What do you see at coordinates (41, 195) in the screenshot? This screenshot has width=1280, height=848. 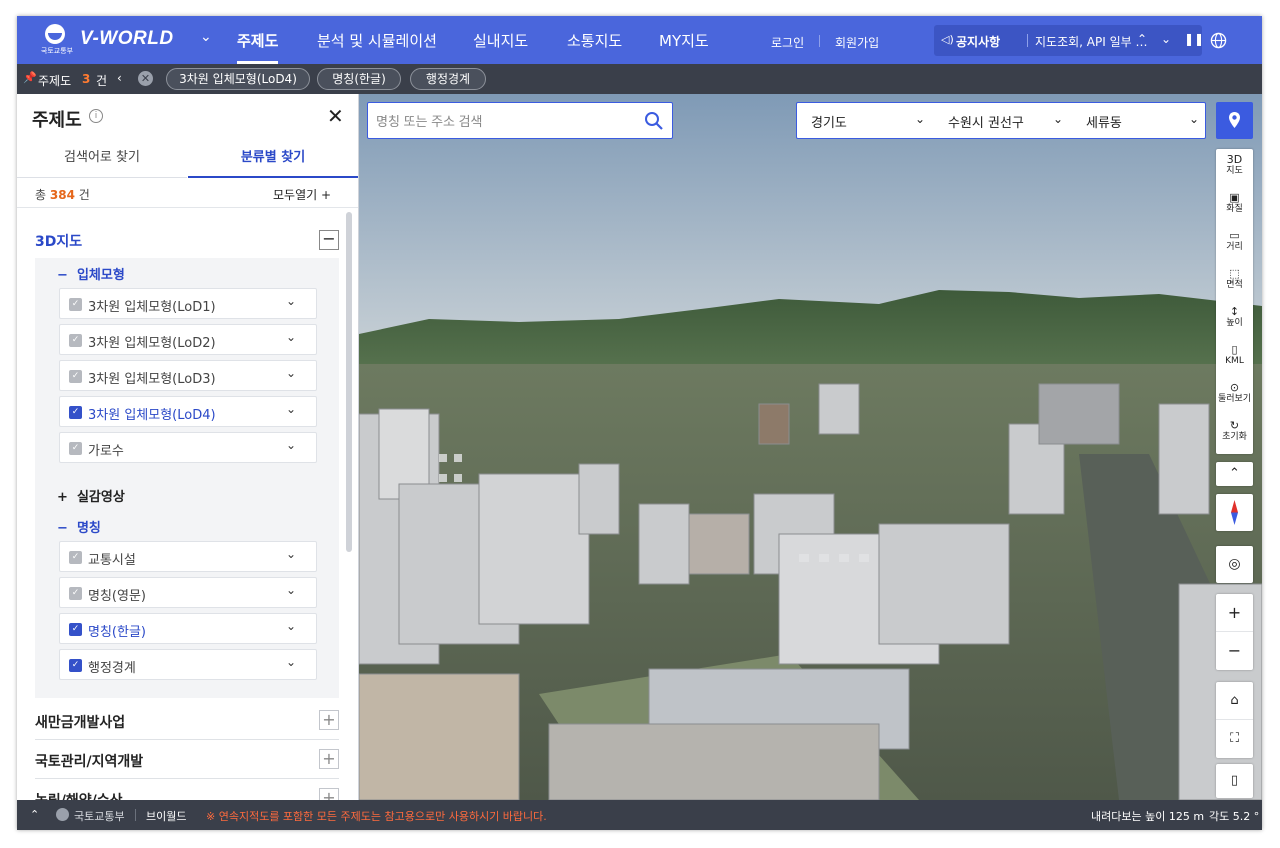 I see `total-prefix: 총` at bounding box center [41, 195].